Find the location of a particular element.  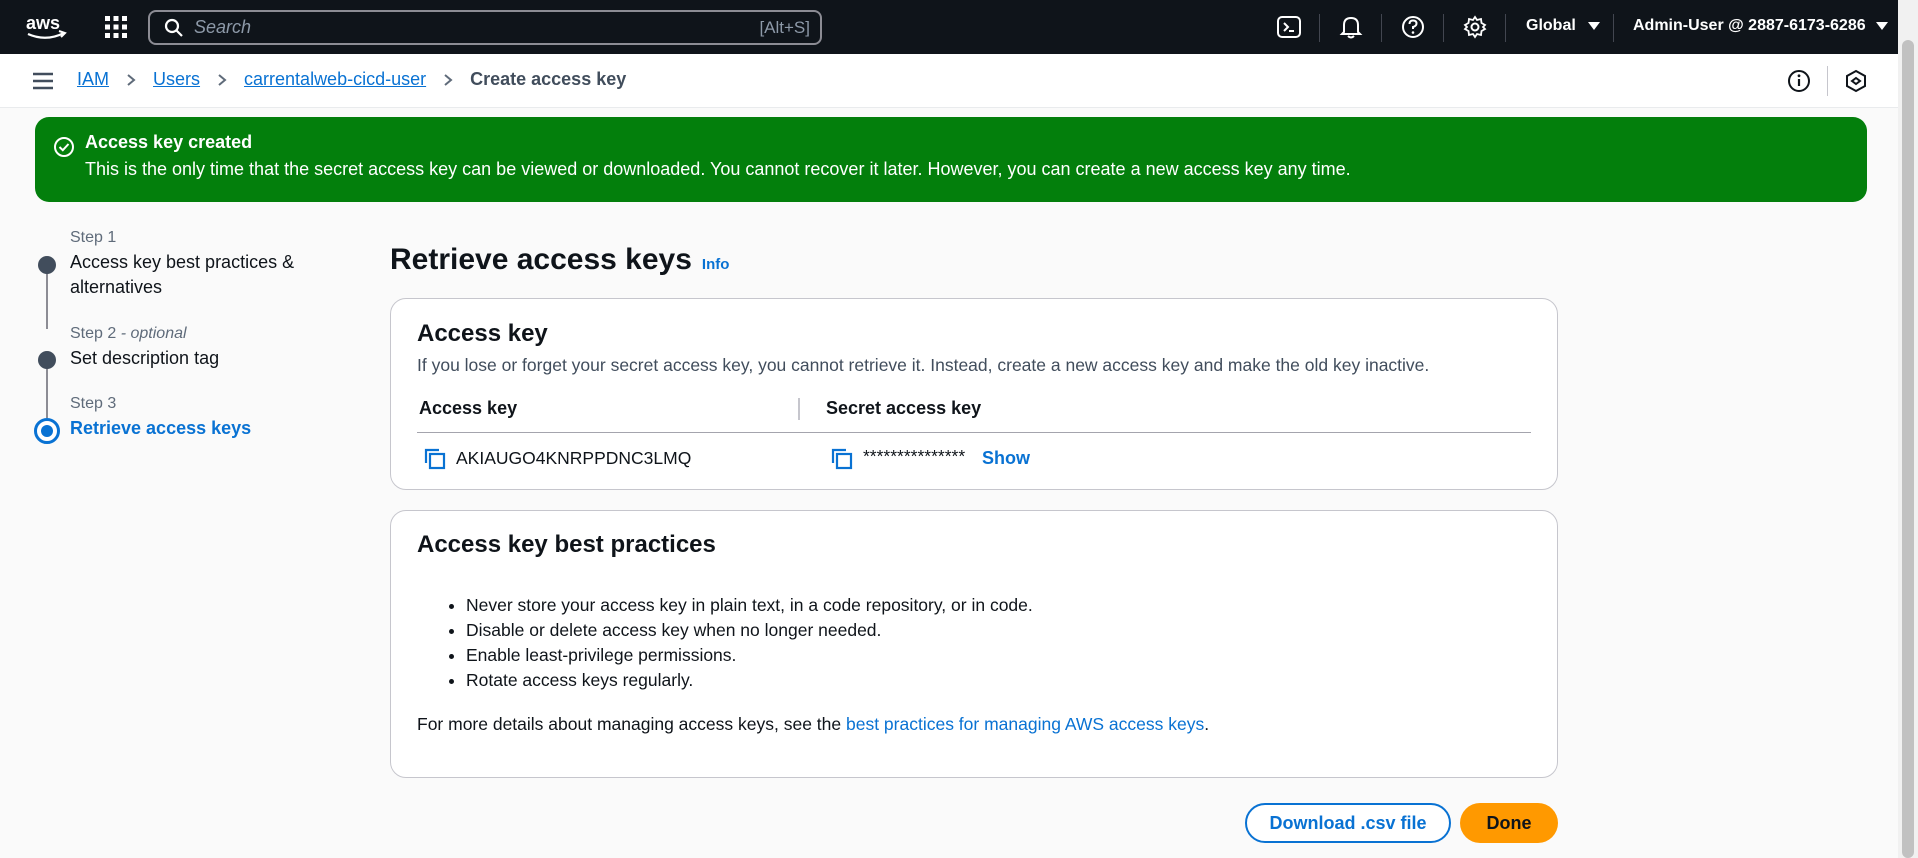

flash-title: Access key created is located at coordinates (169, 142).